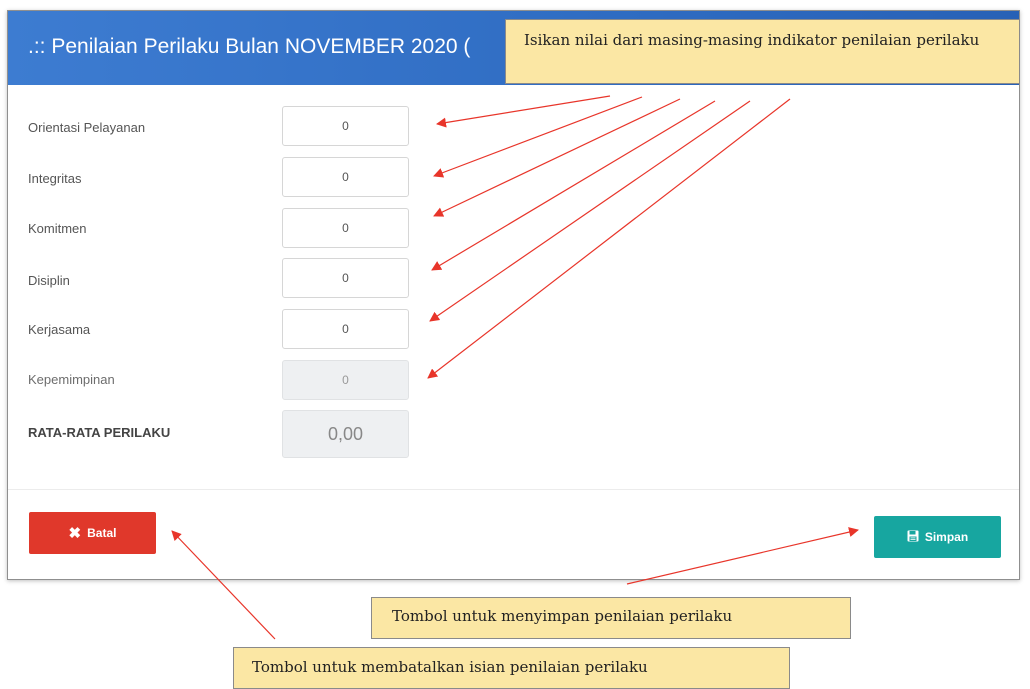  I want to click on close-icon: ✖, so click(75, 533).